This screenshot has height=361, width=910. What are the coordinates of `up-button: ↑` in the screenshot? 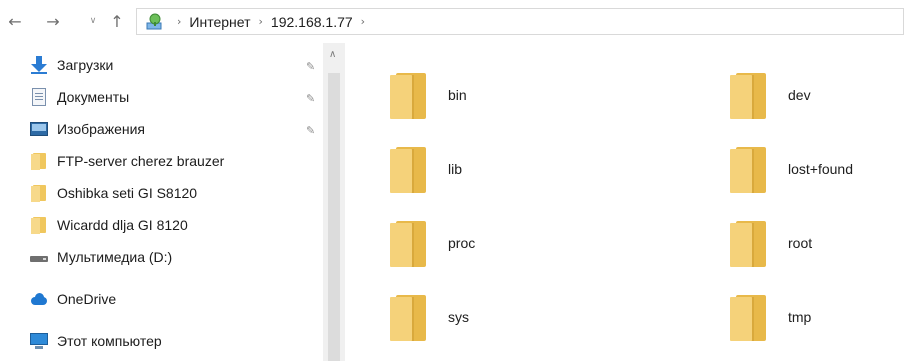 It's located at (117, 21).